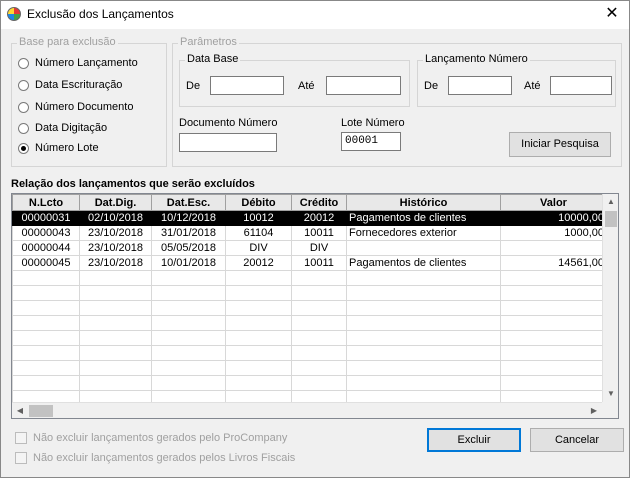 The width and height of the screenshot is (630, 478). What do you see at coordinates (423, 202) in the screenshot?
I see `col-header-historico: Histórico` at bounding box center [423, 202].